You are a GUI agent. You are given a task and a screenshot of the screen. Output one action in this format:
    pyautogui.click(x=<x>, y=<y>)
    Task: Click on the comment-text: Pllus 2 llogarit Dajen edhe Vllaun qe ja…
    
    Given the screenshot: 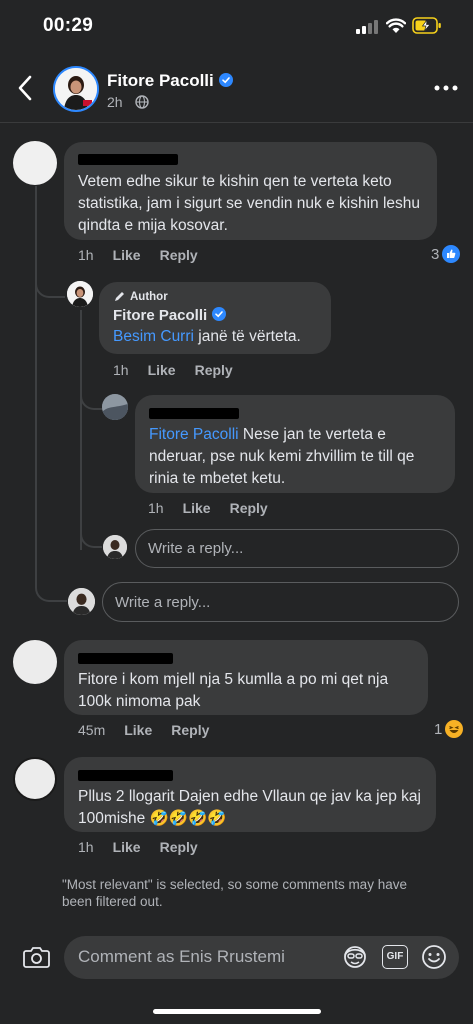 What is the action you would take?
    pyautogui.click(x=249, y=807)
    